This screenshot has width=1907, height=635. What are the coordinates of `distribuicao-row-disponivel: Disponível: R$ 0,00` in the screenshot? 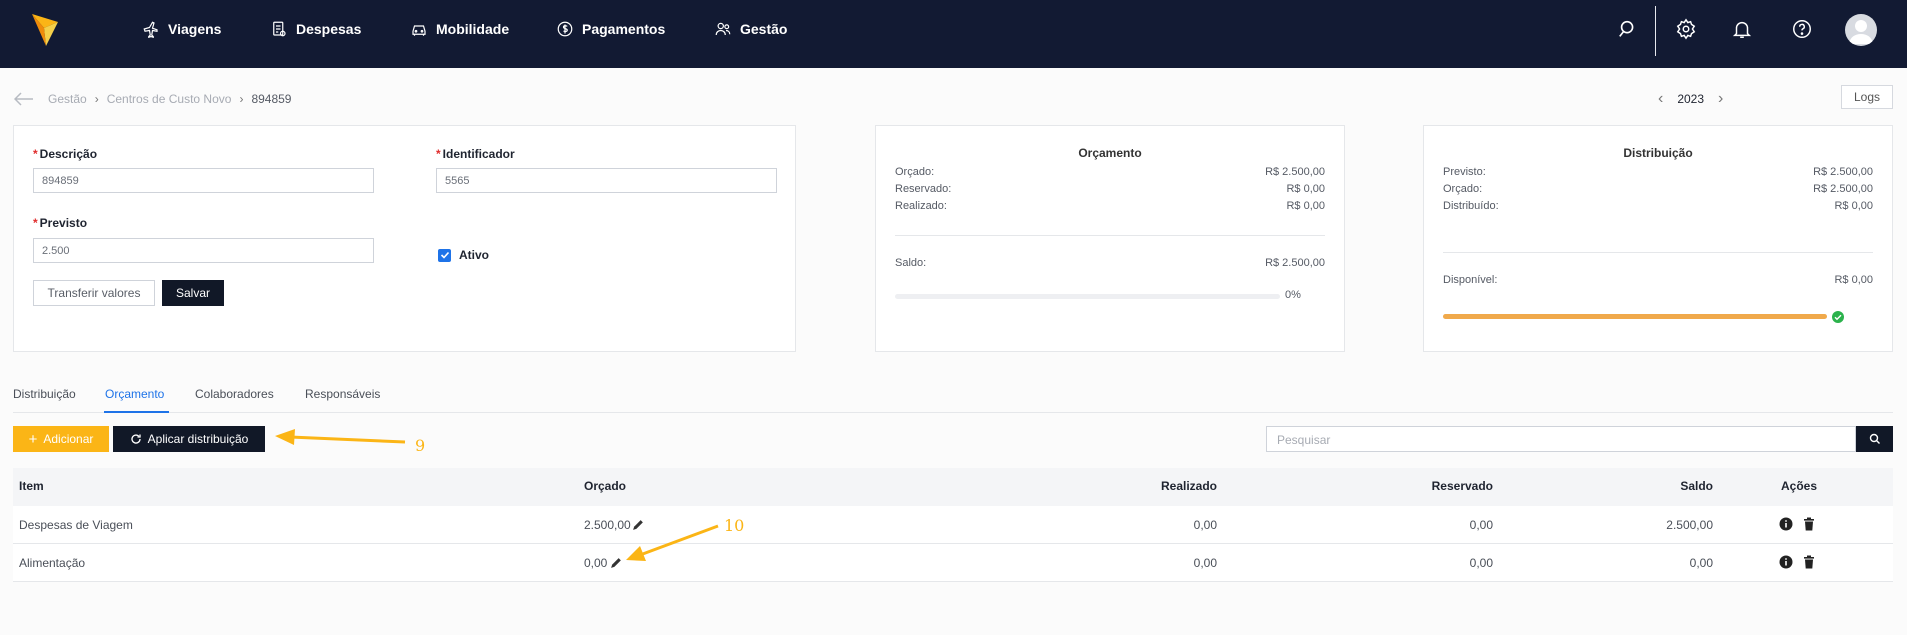 It's located at (1658, 280).